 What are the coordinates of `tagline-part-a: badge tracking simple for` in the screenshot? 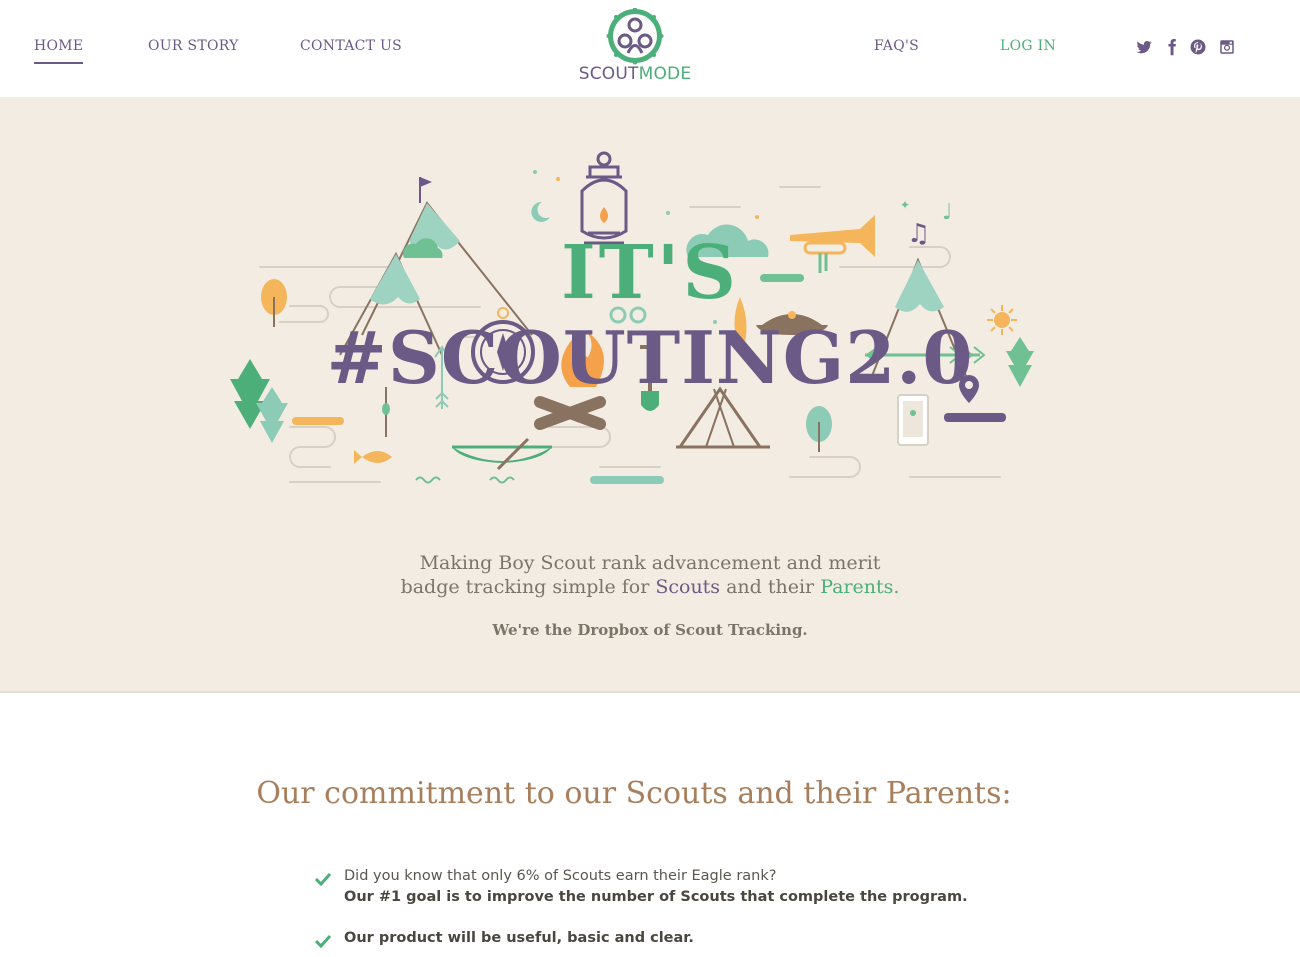 It's located at (528, 587).